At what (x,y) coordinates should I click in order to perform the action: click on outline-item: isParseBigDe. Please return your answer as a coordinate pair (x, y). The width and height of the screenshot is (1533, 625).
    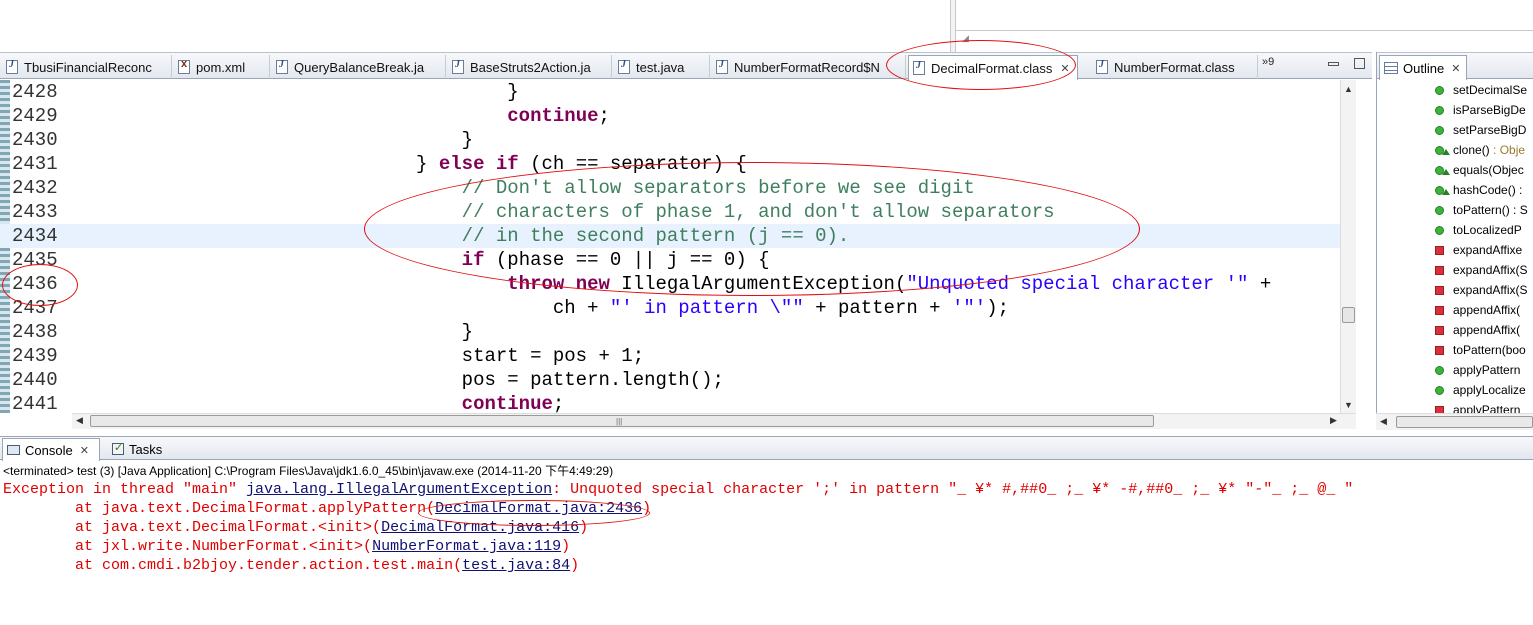
    Looking at the image, I should click on (1480, 110).